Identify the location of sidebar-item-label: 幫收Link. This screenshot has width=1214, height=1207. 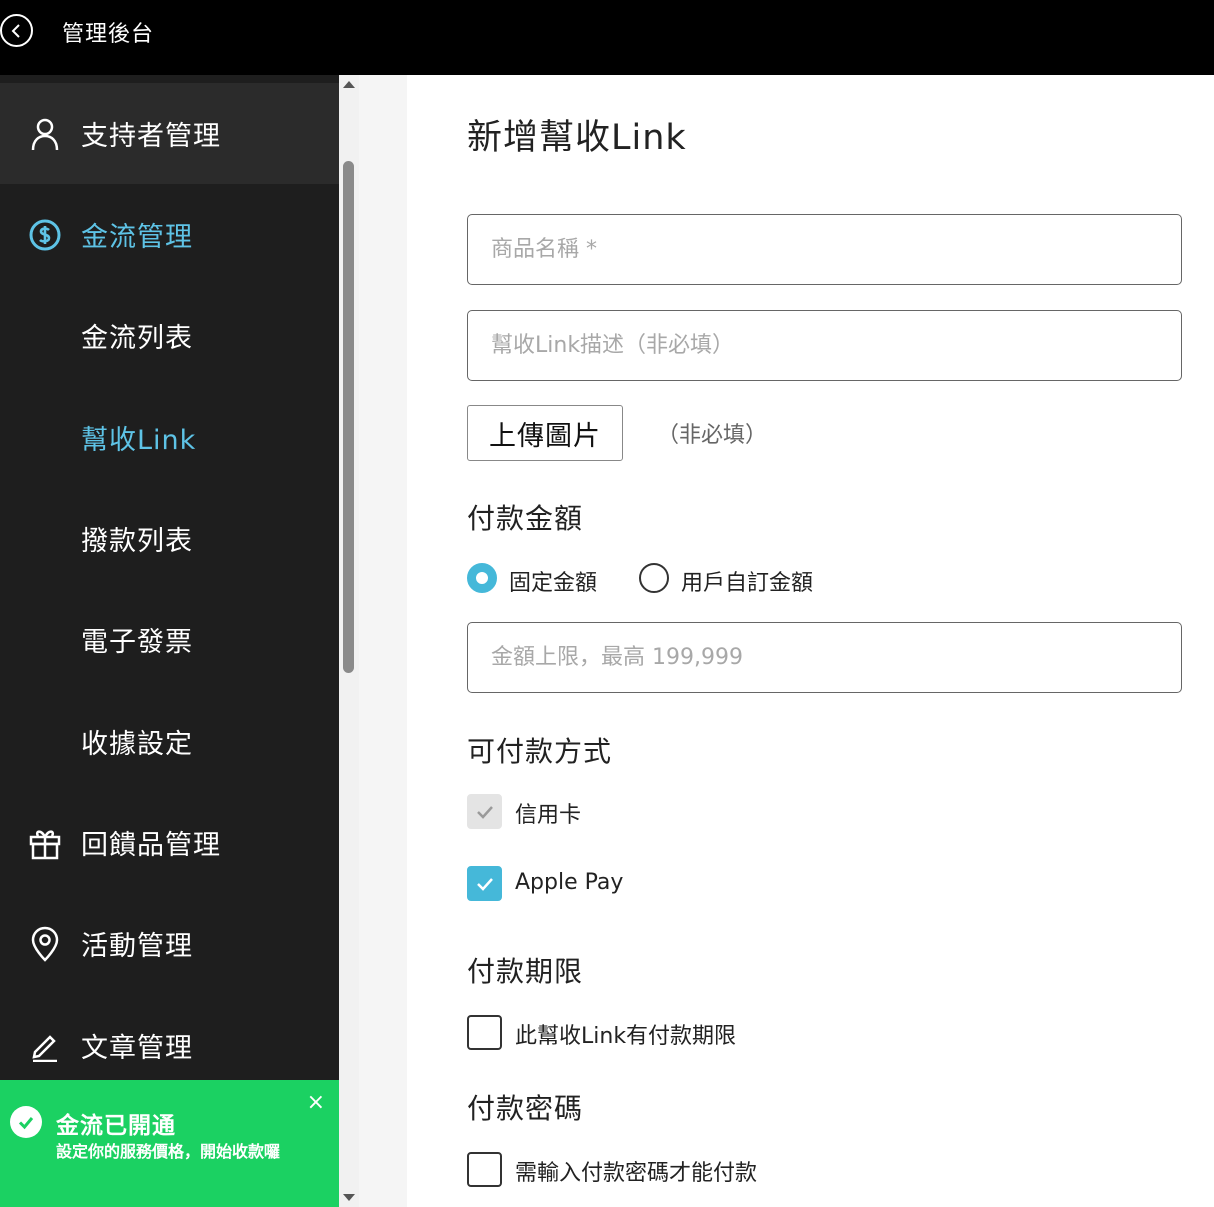
(139, 440).